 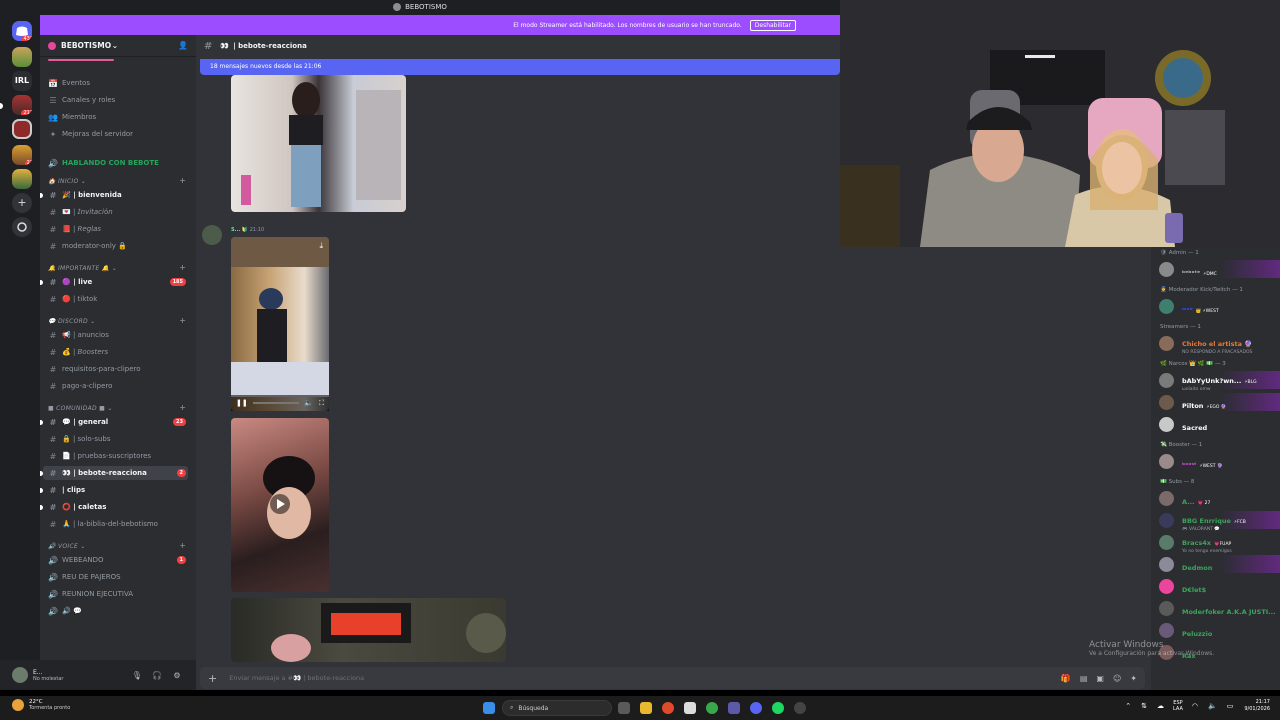 What do you see at coordinates (72, 117) in the screenshot?
I see `sidebar-item-2: 👥 Miembros` at bounding box center [72, 117].